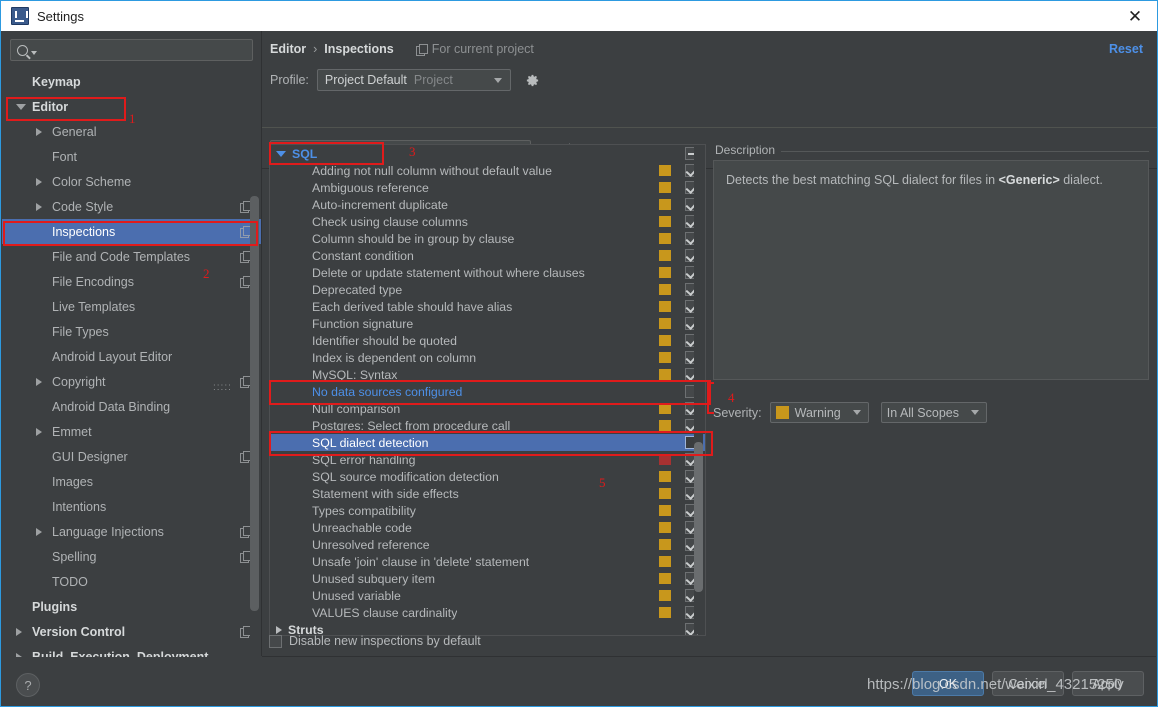 This screenshot has height=707, width=1158. I want to click on disable-new-inspections-checkbox, so click(275, 641).